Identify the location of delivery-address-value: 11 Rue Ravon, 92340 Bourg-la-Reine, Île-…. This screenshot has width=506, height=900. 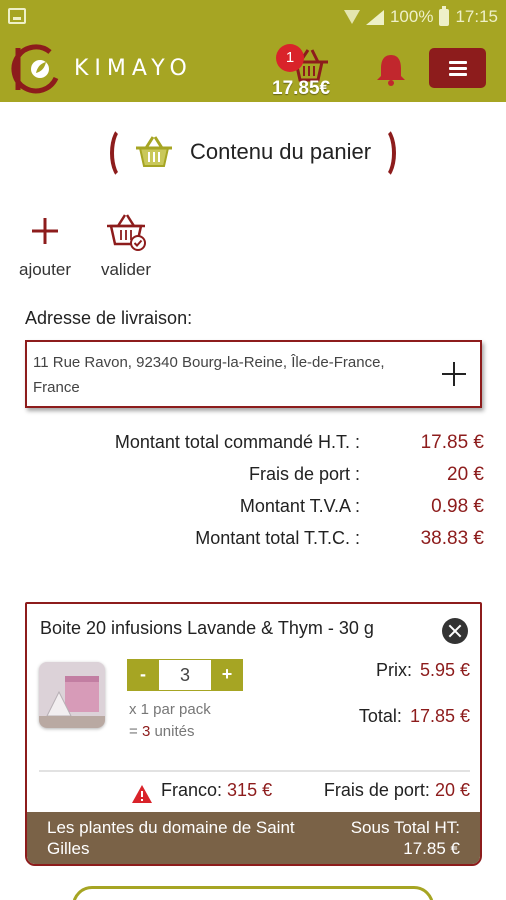
(209, 375).